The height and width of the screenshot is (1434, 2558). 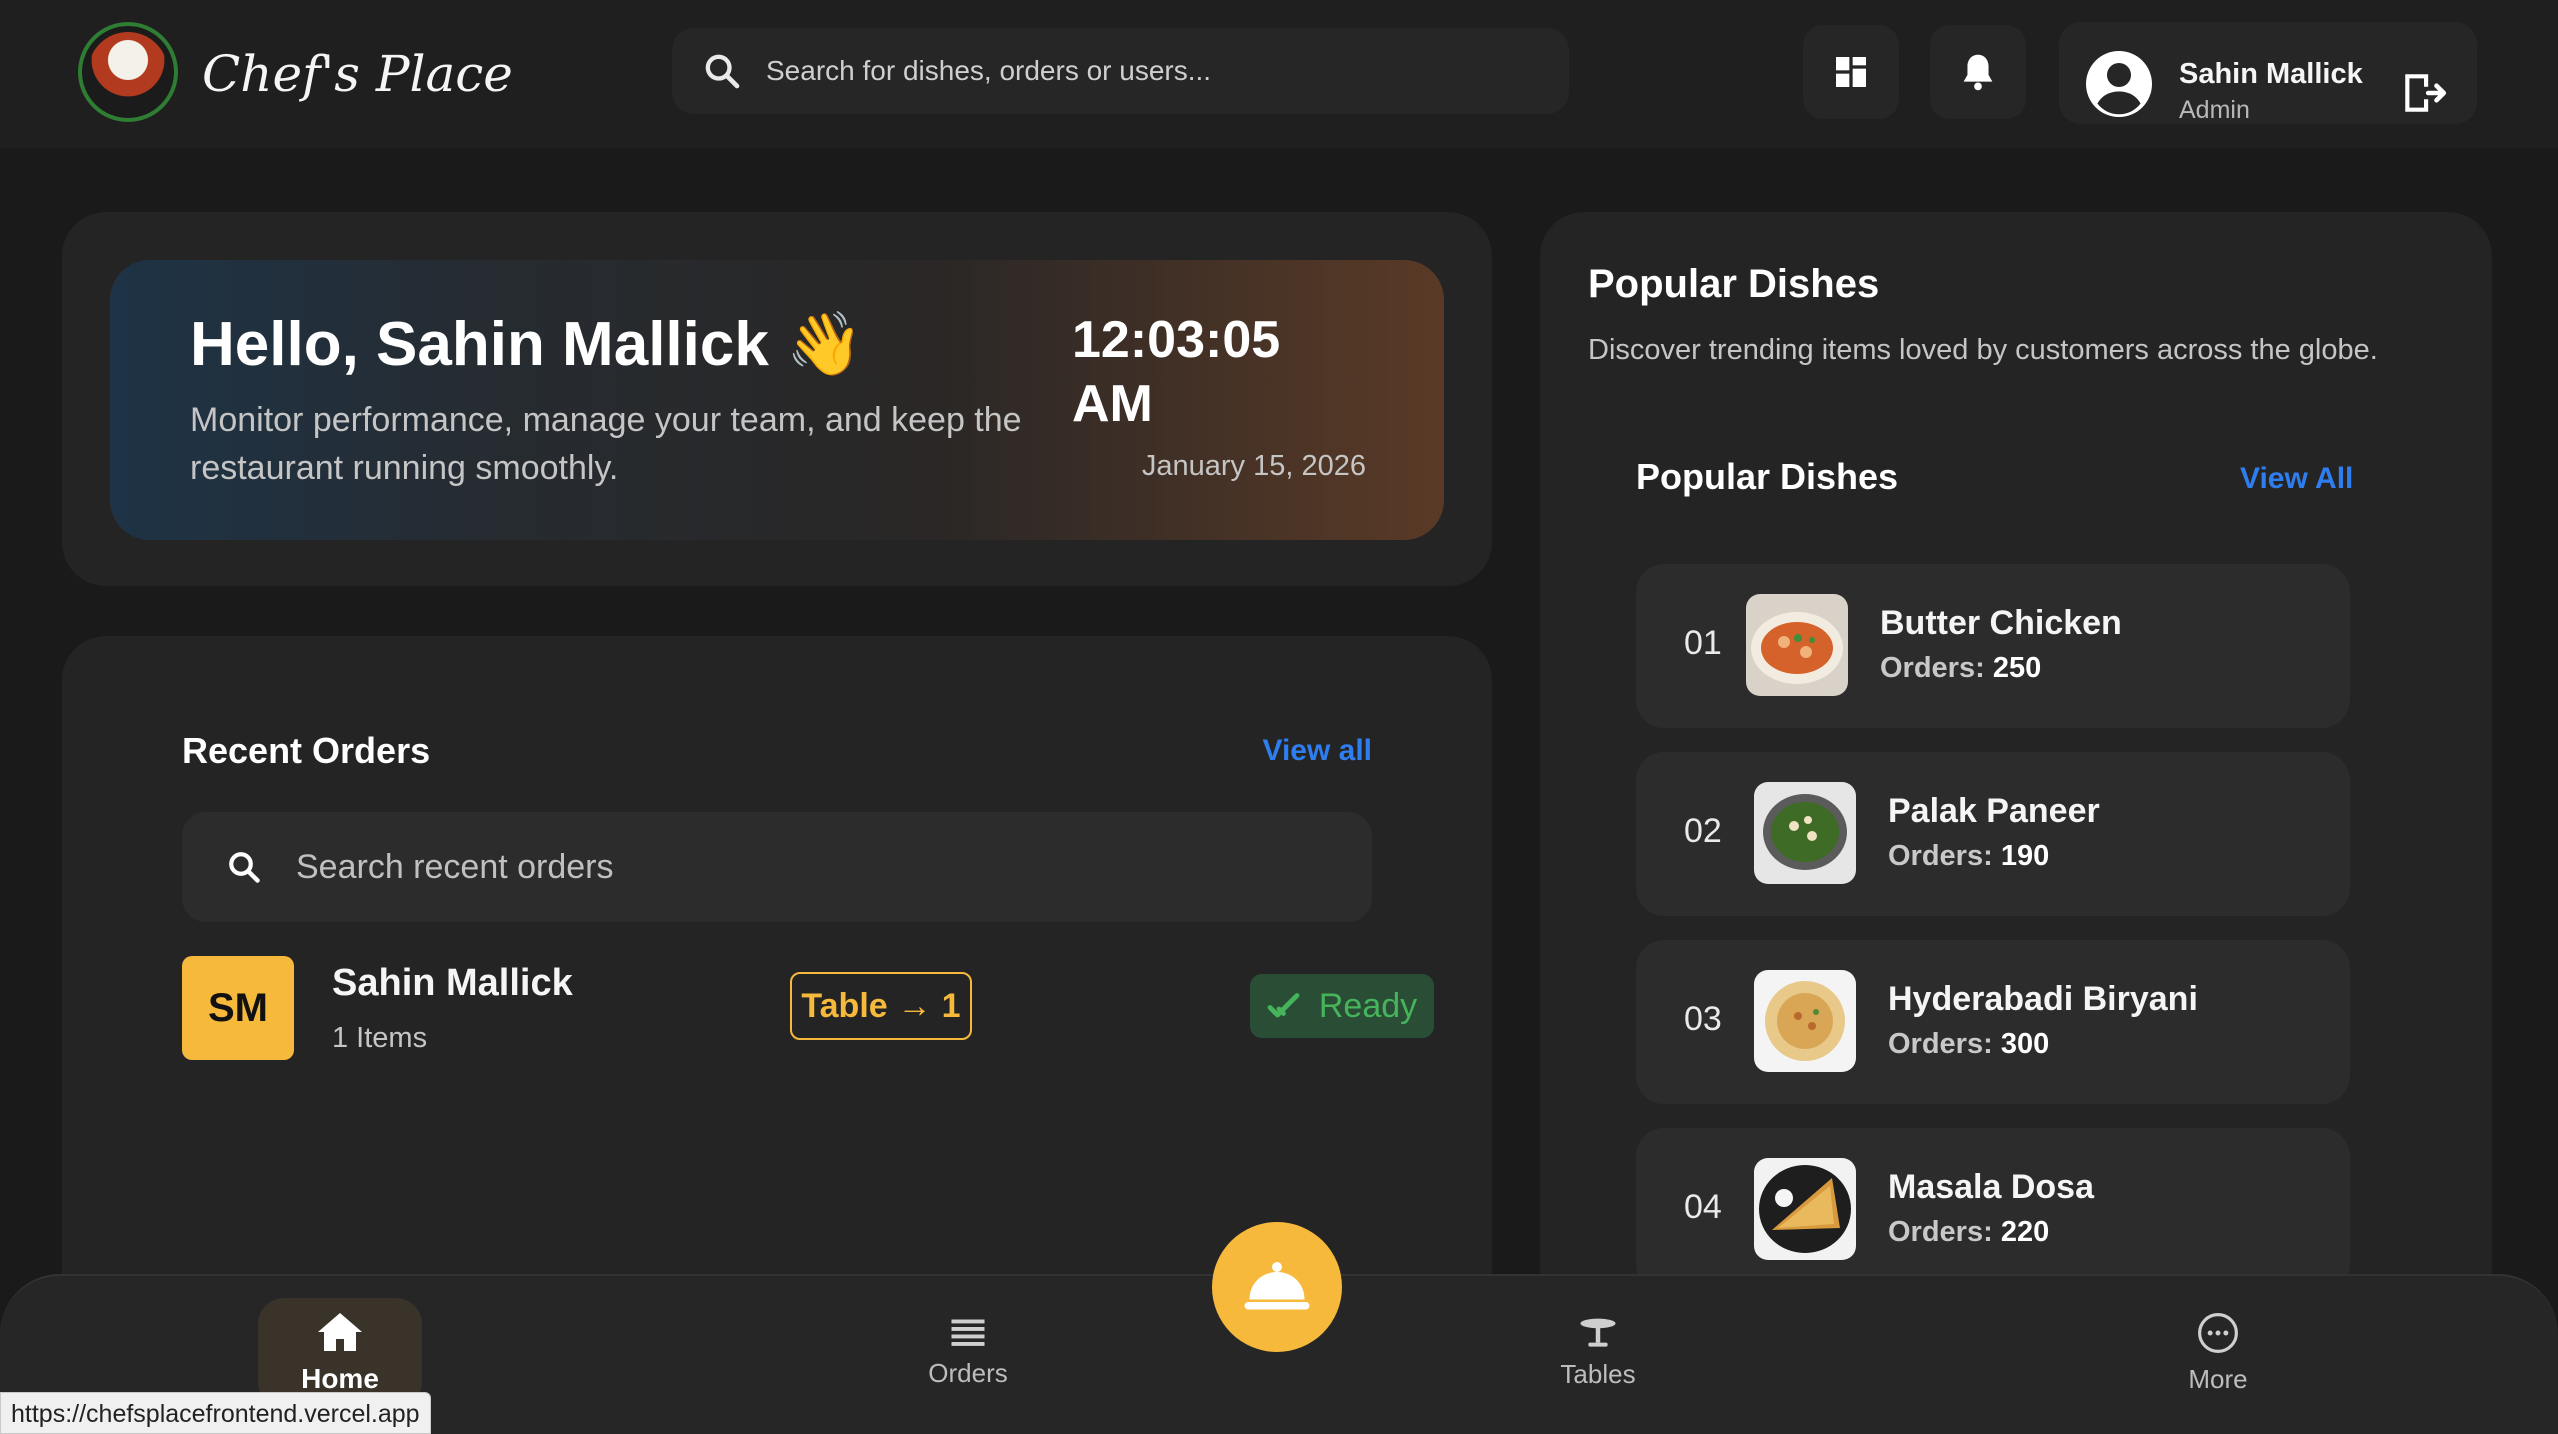 I want to click on recent-orders-search, so click(x=777, y=867).